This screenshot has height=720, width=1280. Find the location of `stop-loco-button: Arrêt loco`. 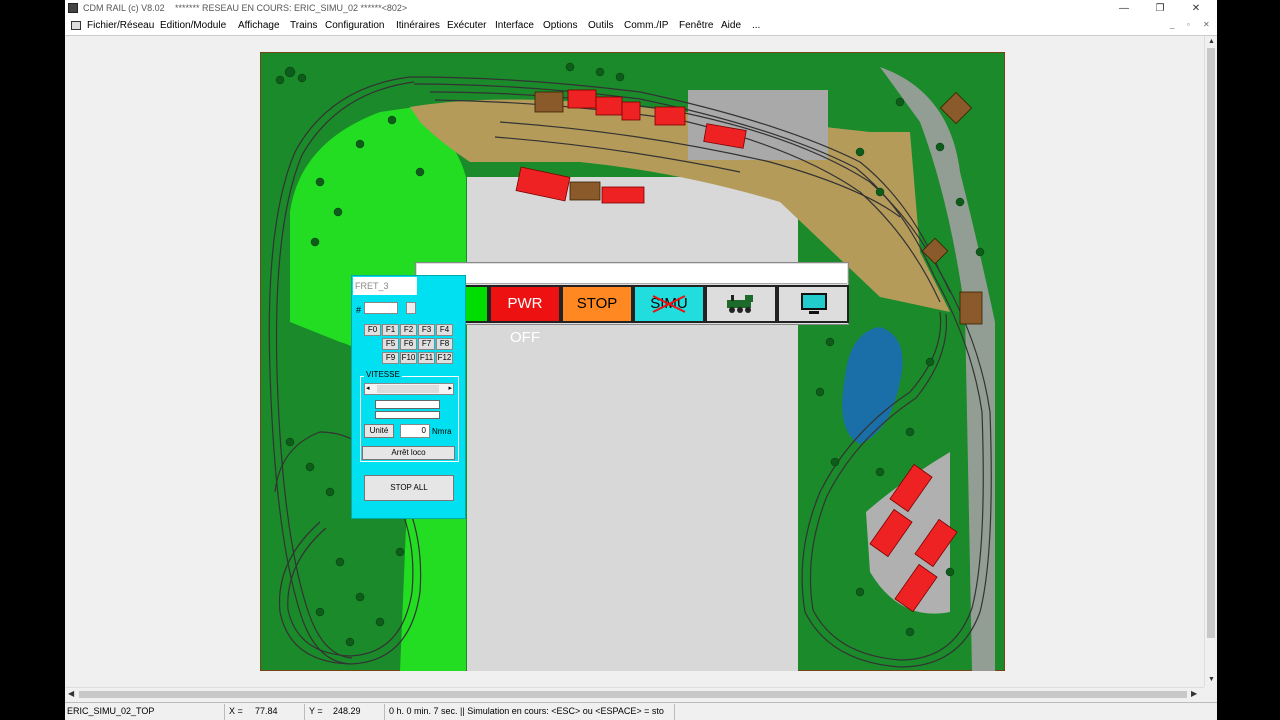

stop-loco-button: Arrêt loco is located at coordinates (408, 453).